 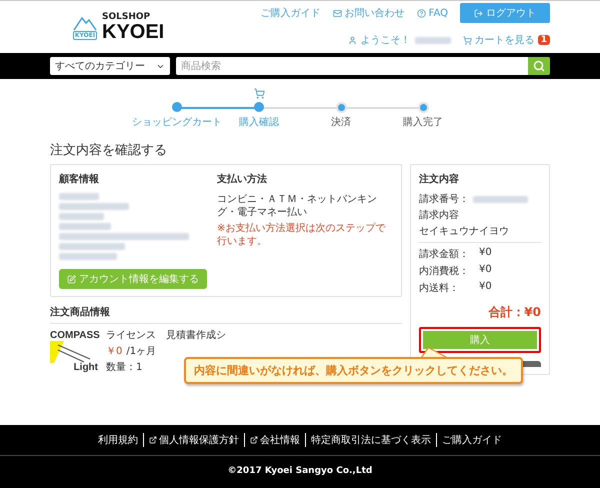 What do you see at coordinates (352, 40) in the screenshot?
I see `user-icon` at bounding box center [352, 40].